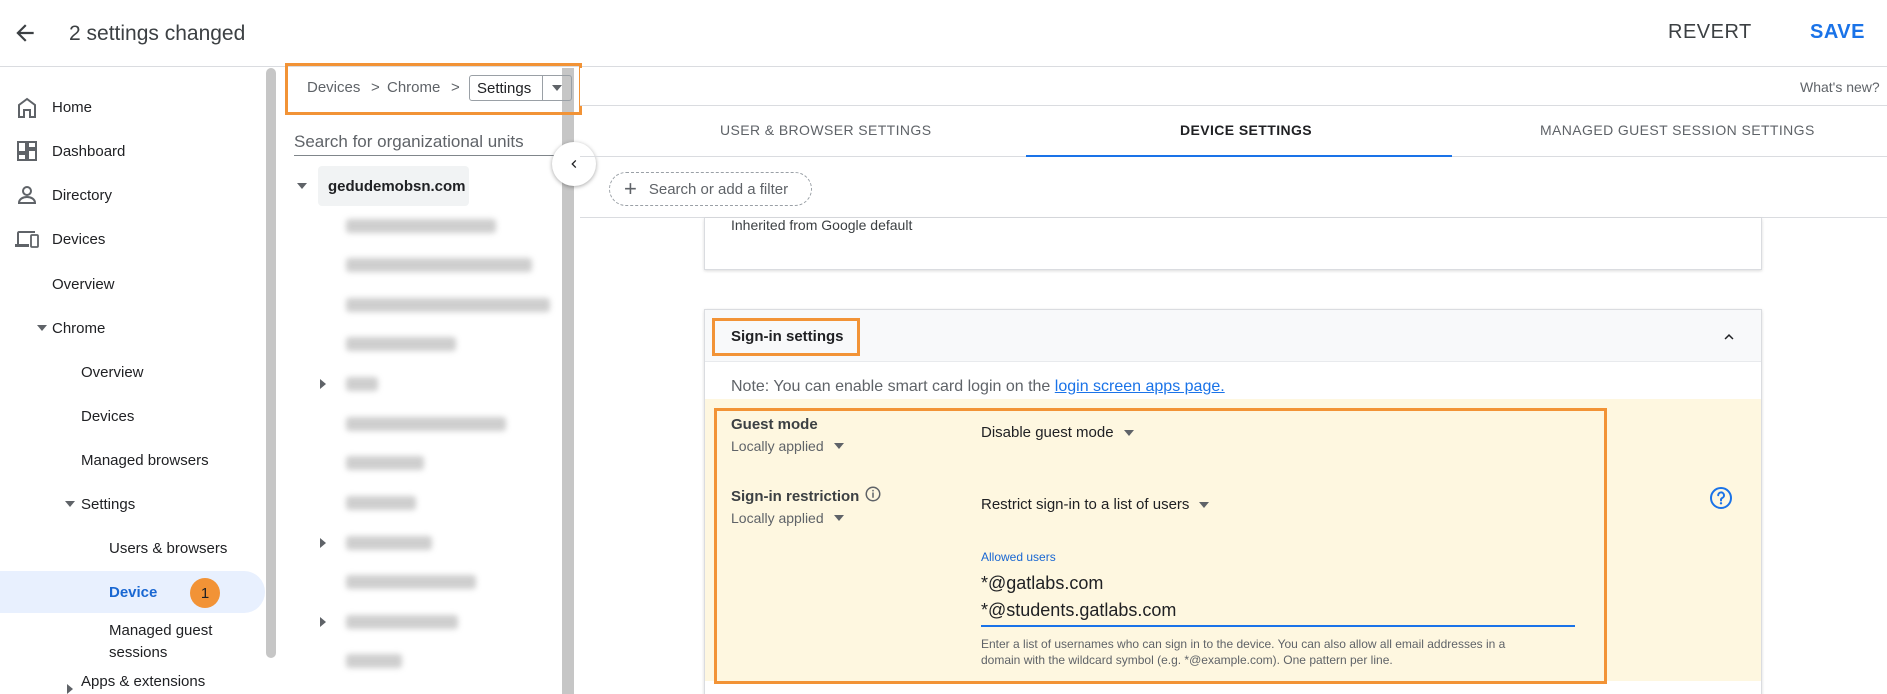  Describe the element at coordinates (413, 87) in the screenshot. I see `breadcrumb-chrome: Chrome` at that location.